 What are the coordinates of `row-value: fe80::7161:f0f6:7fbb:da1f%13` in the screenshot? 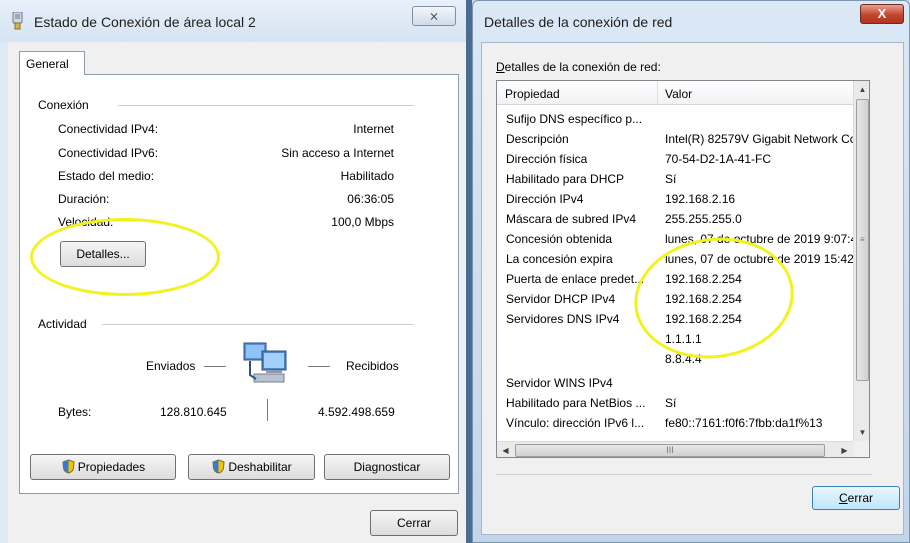 It's located at (744, 423).